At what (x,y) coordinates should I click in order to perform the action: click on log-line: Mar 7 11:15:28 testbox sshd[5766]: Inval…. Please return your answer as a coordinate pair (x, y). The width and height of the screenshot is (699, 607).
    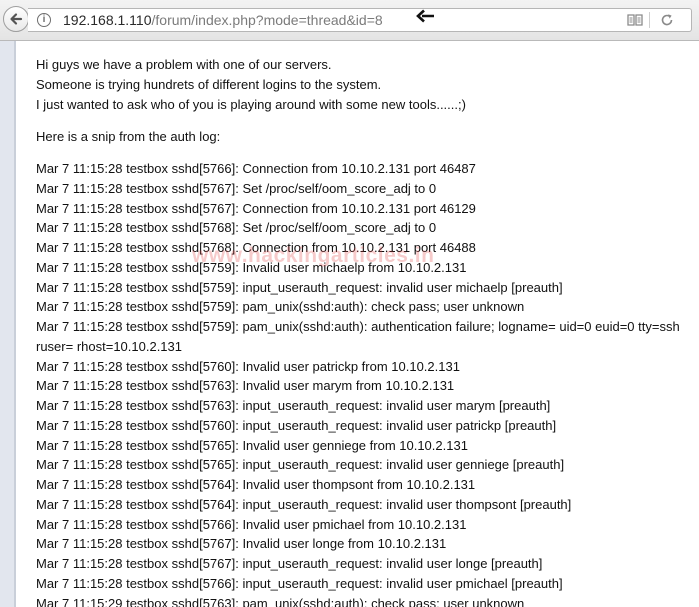
    Looking at the image, I should click on (251, 524).